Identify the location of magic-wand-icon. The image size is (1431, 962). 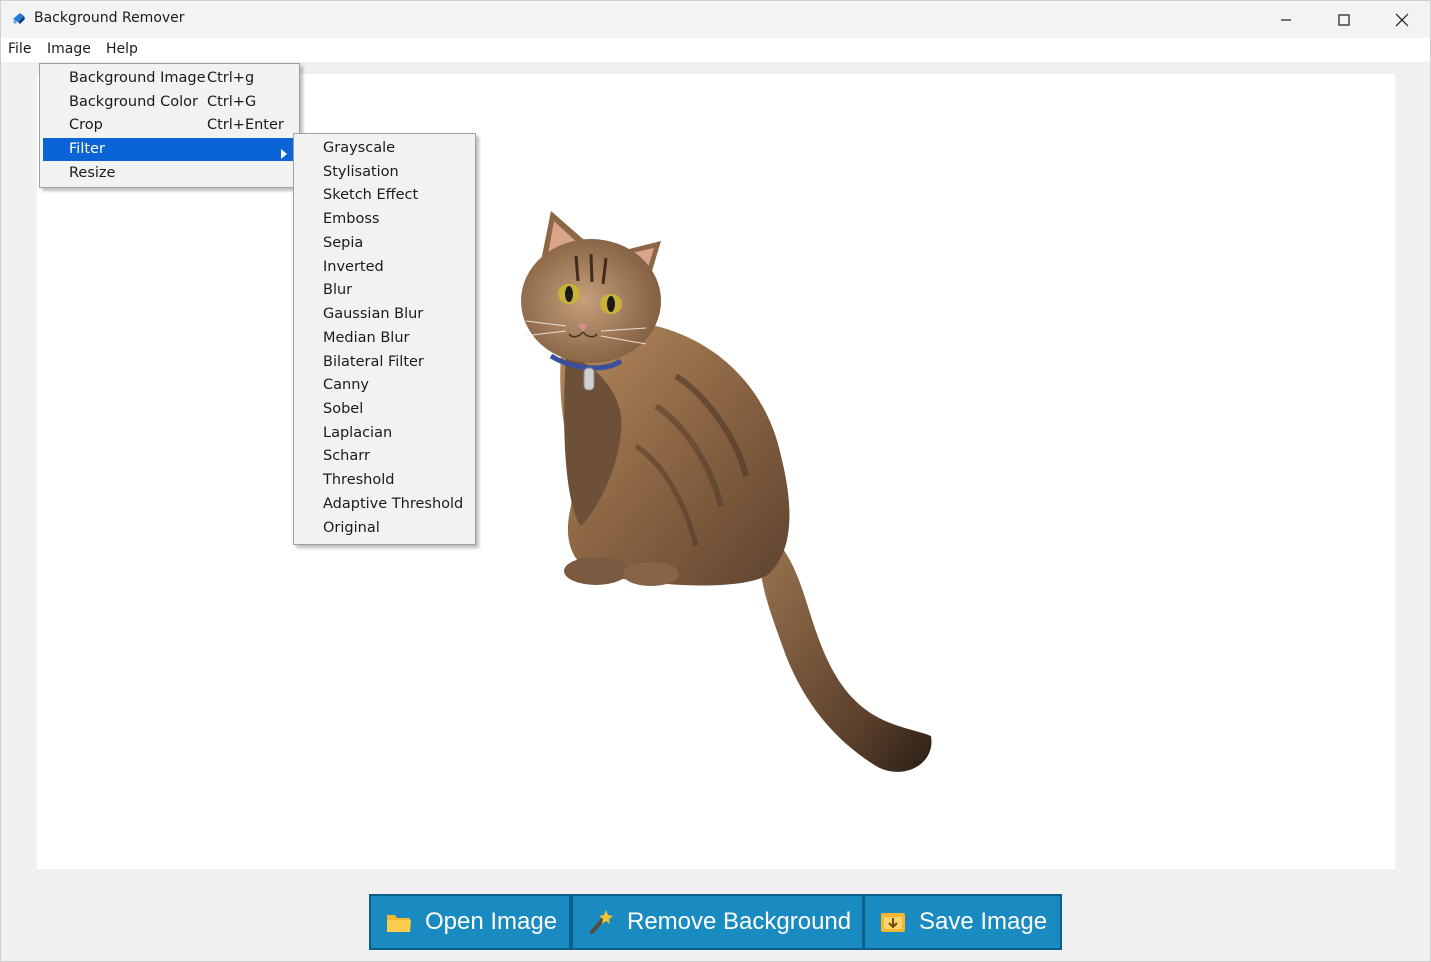
(601, 922).